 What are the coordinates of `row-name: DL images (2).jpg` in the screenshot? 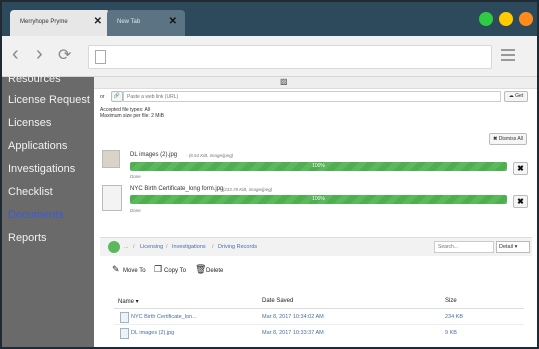 It's located at (152, 333).